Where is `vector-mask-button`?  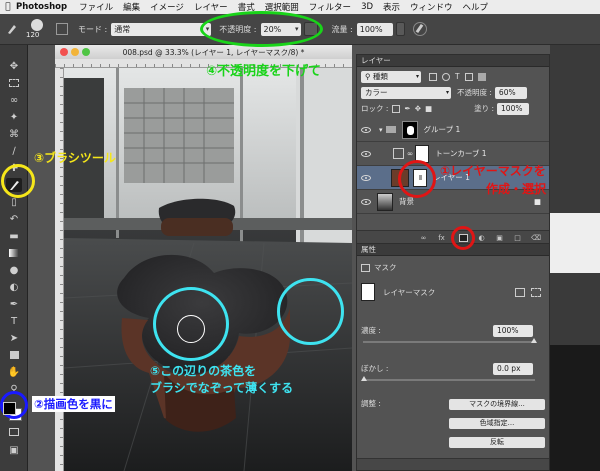
vector-mask-button is located at coordinates (536, 292).